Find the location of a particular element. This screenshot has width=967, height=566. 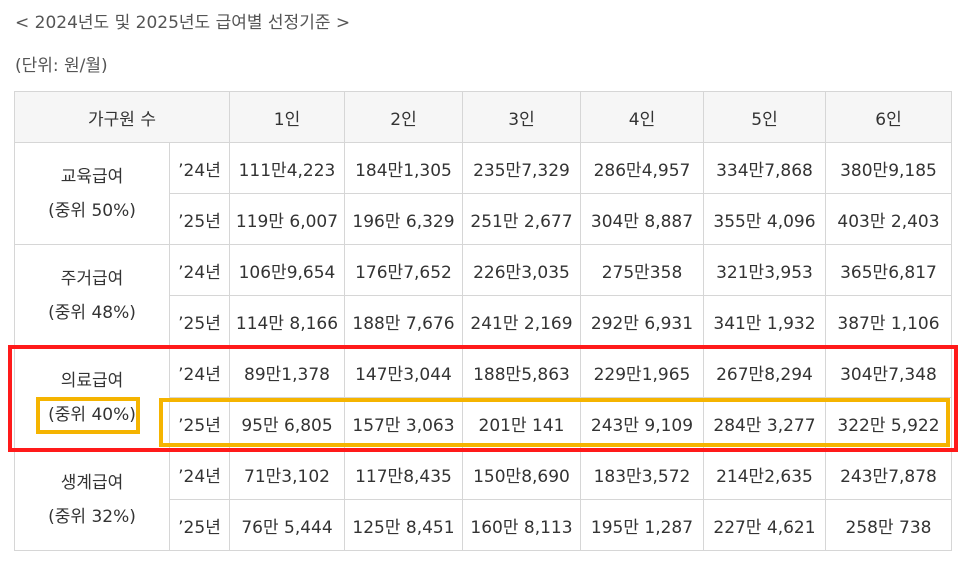

value-cell: 147만3,044 is located at coordinates (403, 372).